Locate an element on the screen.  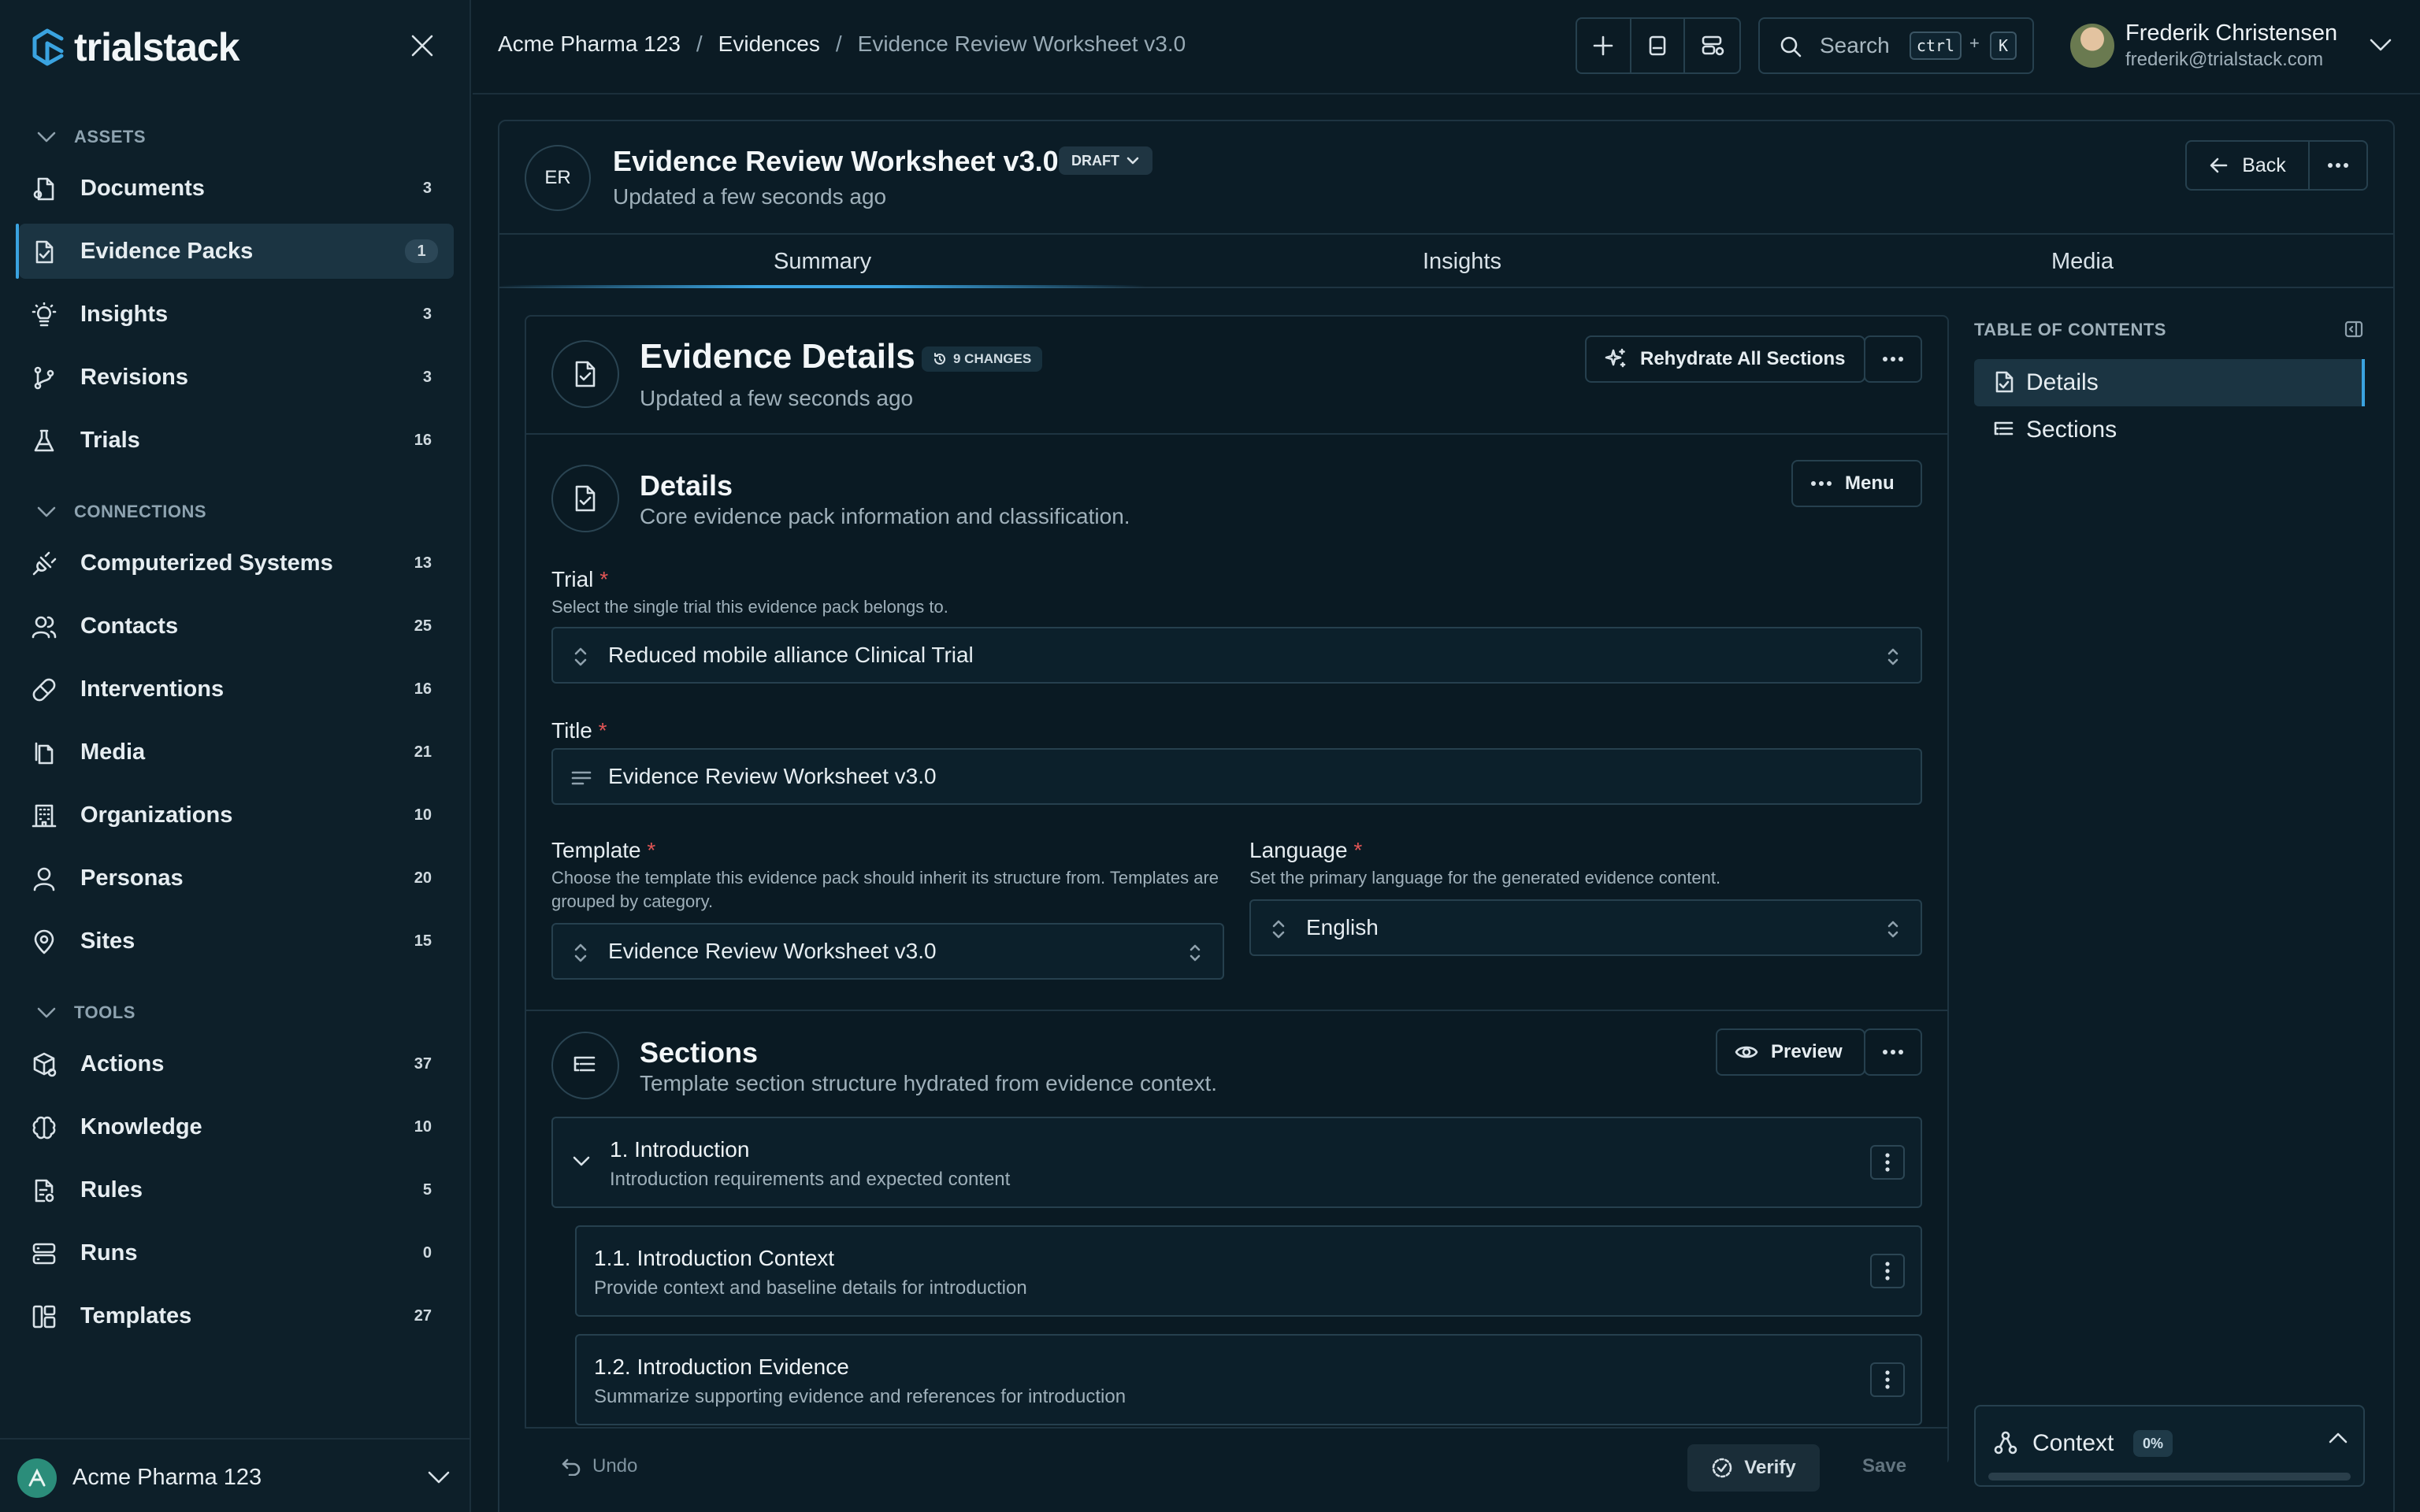
language-select: English is located at coordinates (1585, 927).